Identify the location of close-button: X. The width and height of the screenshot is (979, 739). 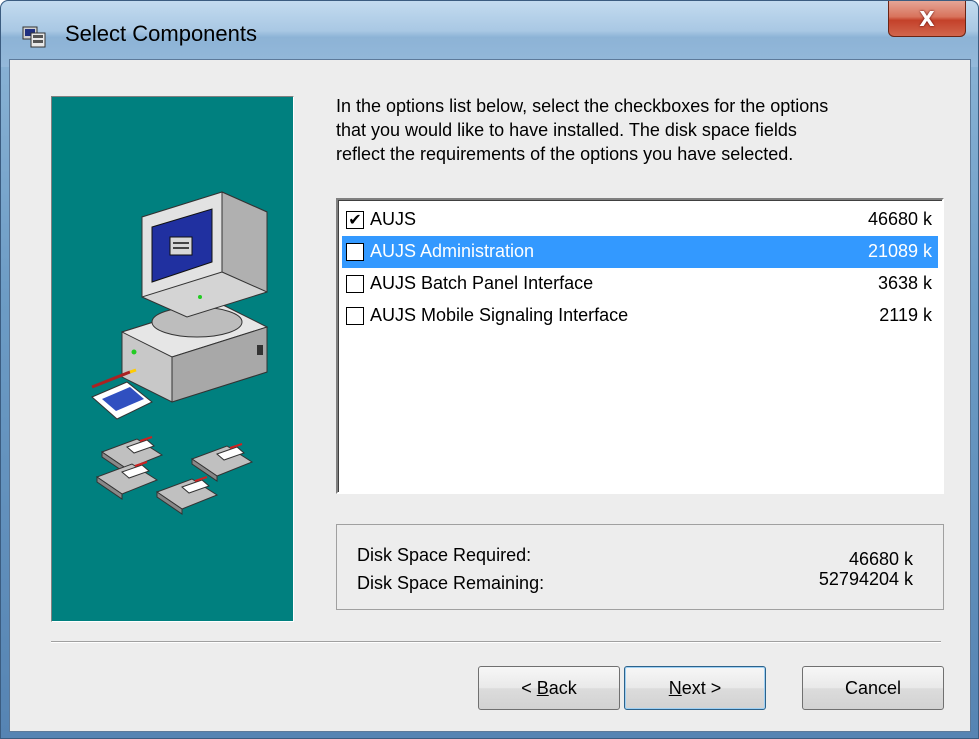
(927, 19).